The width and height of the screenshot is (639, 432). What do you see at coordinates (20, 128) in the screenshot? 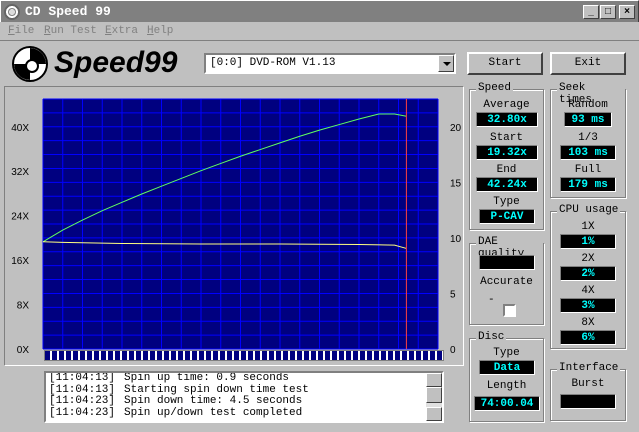
I see `y-left-tick-label: 40X` at bounding box center [20, 128].